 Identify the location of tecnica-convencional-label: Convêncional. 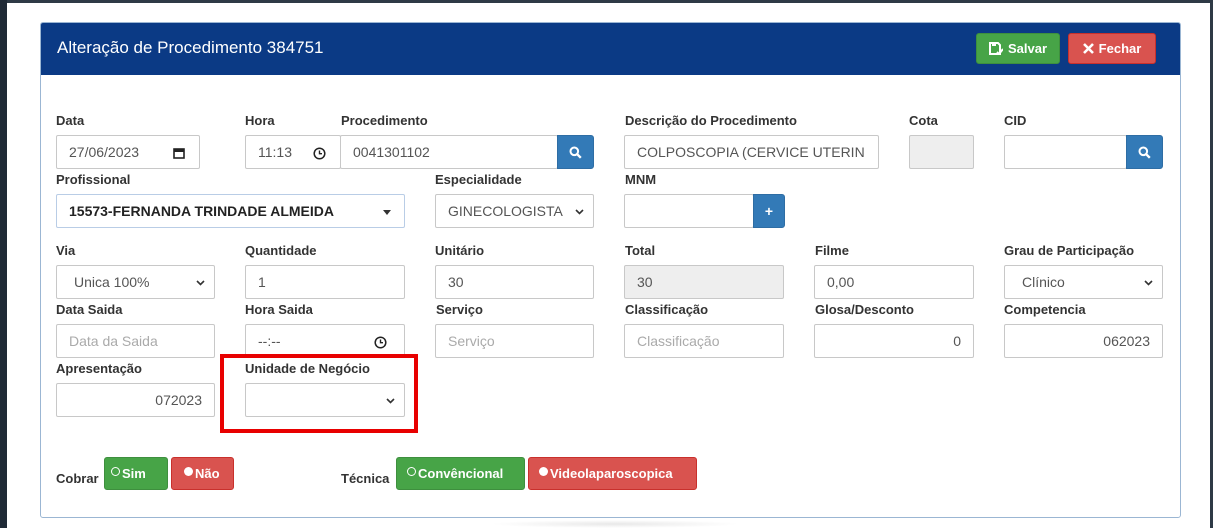
(461, 473).